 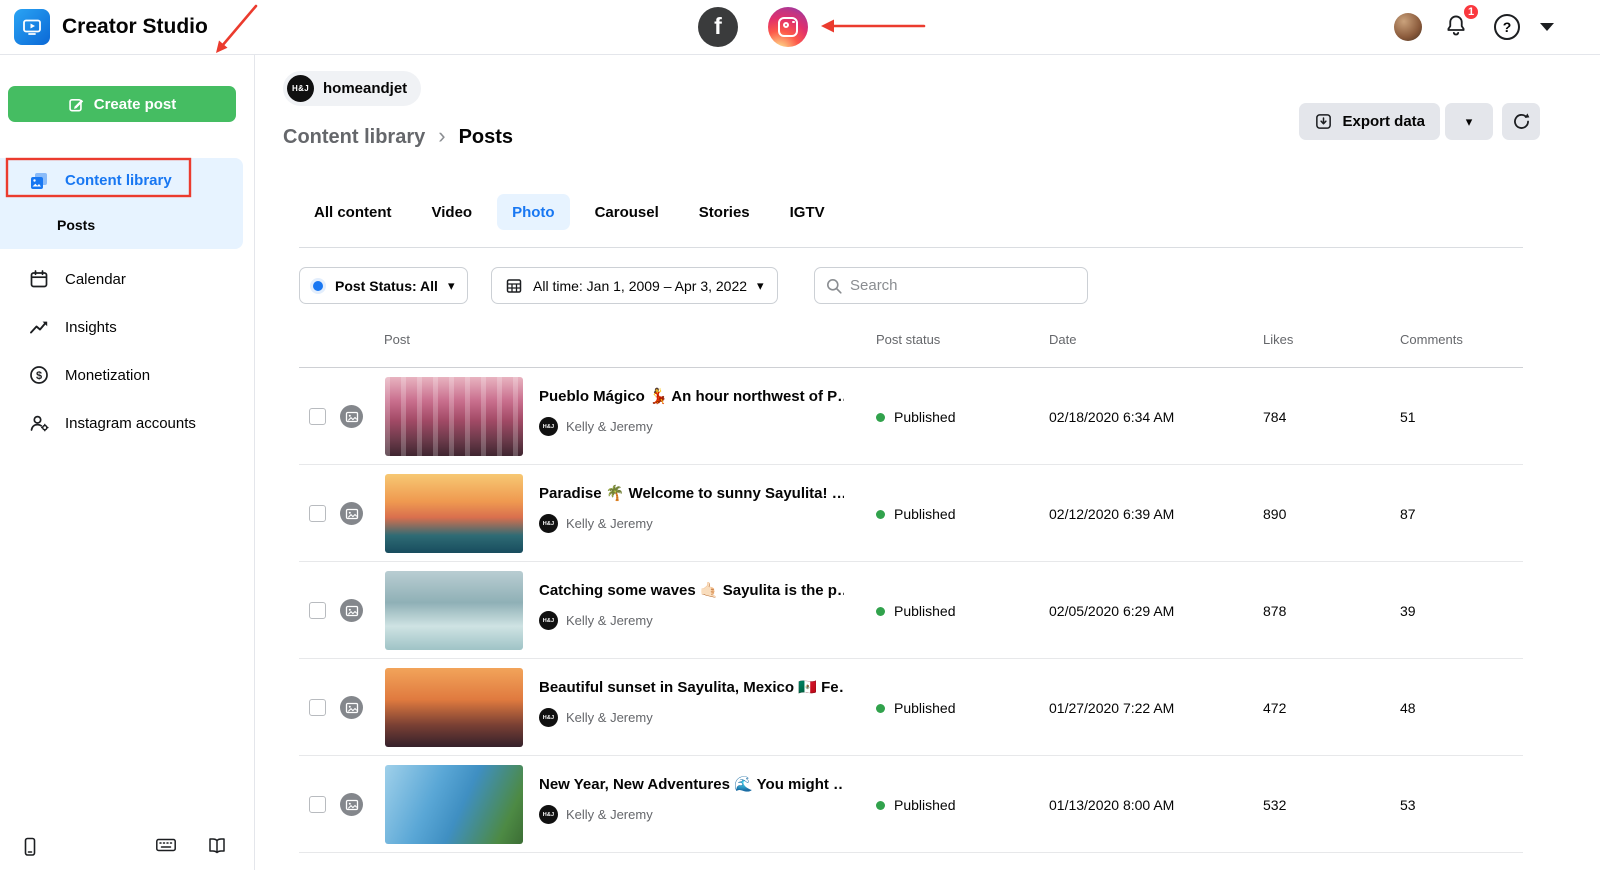 I want to click on tab-stories: Stories, so click(x=724, y=212).